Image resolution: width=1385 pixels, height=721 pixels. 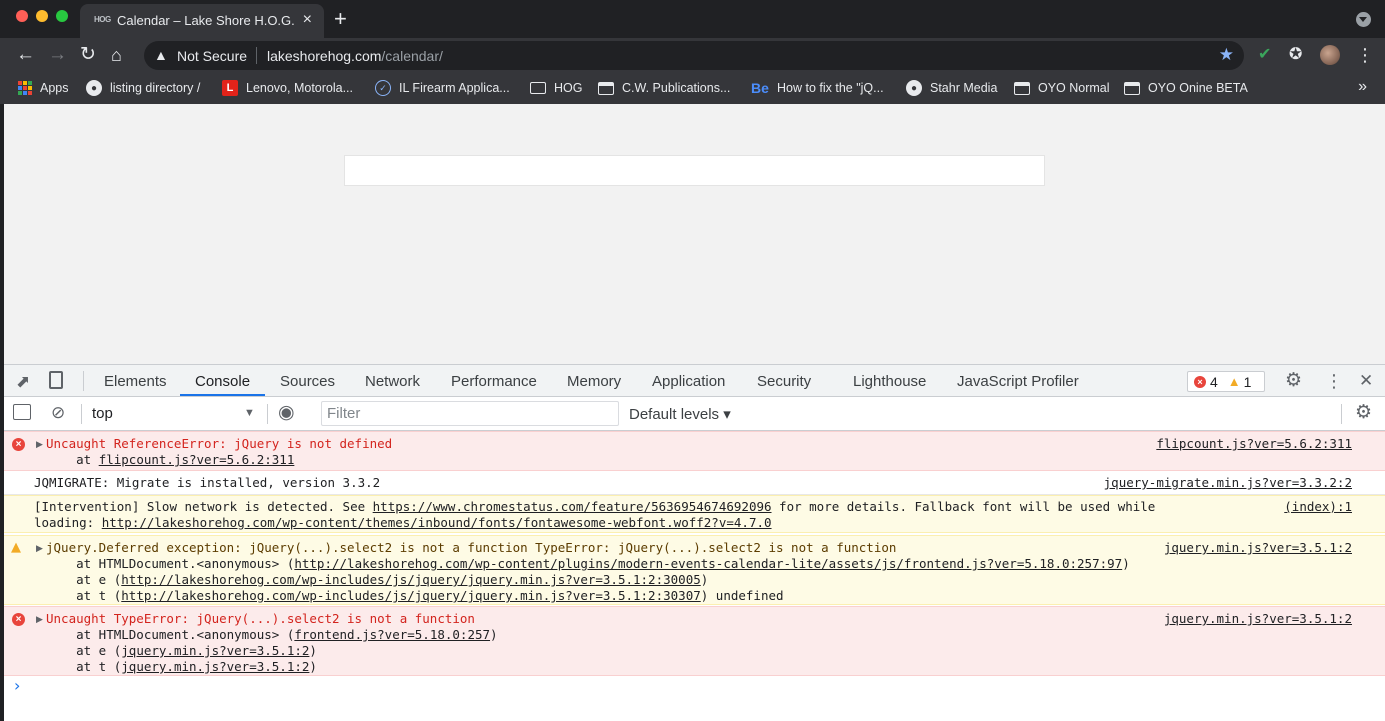 I want to click on chevron-down-icon: ▼, so click(x=249, y=413).